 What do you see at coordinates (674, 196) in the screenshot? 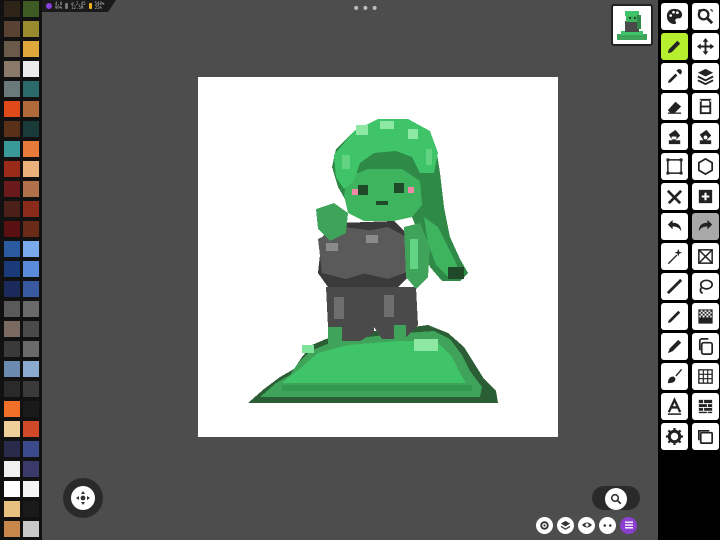
I see `tools-tool-button` at bounding box center [674, 196].